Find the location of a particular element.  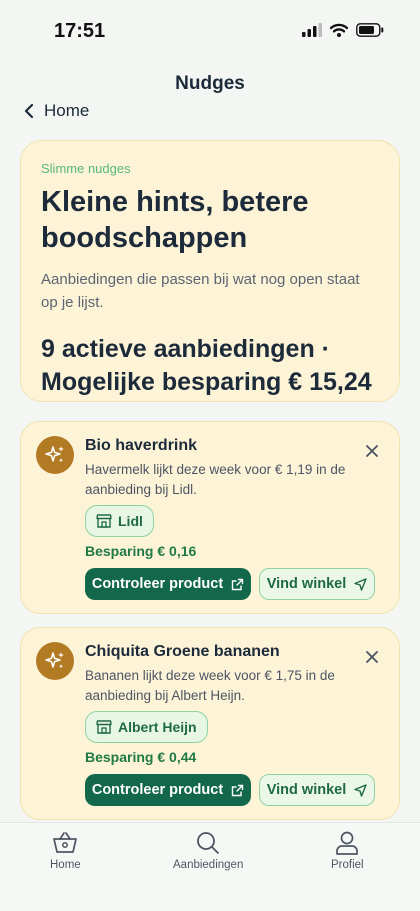

saving-amount: Besparing € 0,44 is located at coordinates (141, 757).